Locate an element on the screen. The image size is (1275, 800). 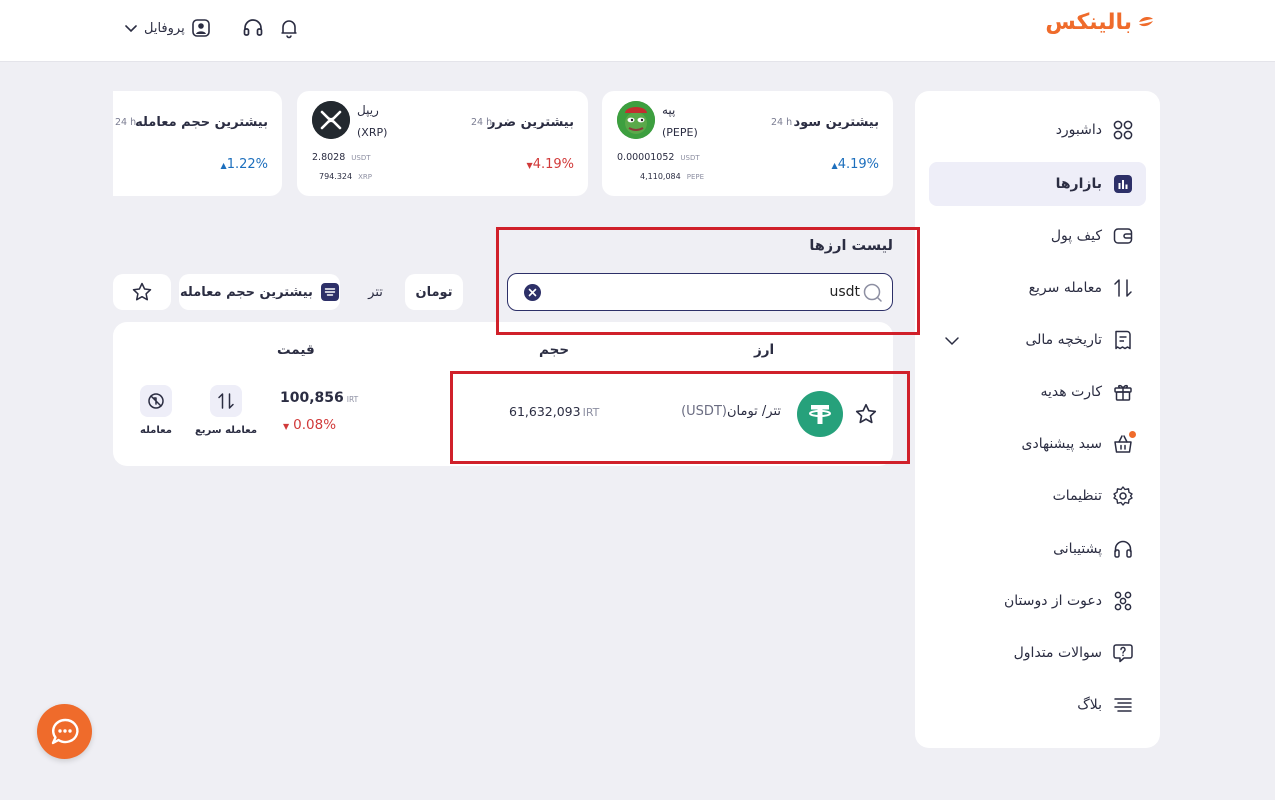
profile-menu-button: پروفایل is located at coordinates (170, 28).